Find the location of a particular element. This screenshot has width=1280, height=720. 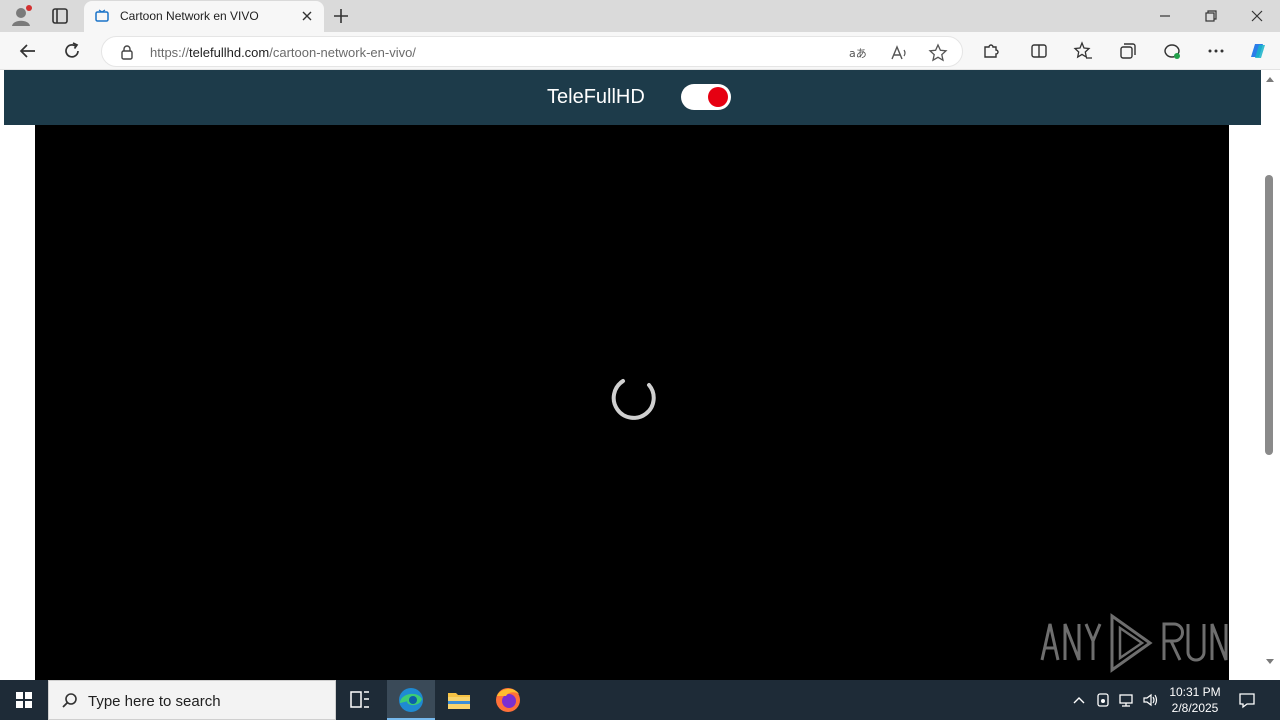

page-scrollbar is located at coordinates (1270, 373).